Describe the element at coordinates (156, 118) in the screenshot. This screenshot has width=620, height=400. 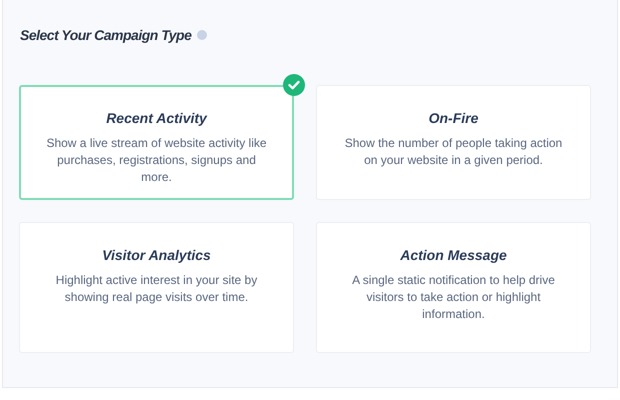
I see `card-title: Recent Activity` at that location.